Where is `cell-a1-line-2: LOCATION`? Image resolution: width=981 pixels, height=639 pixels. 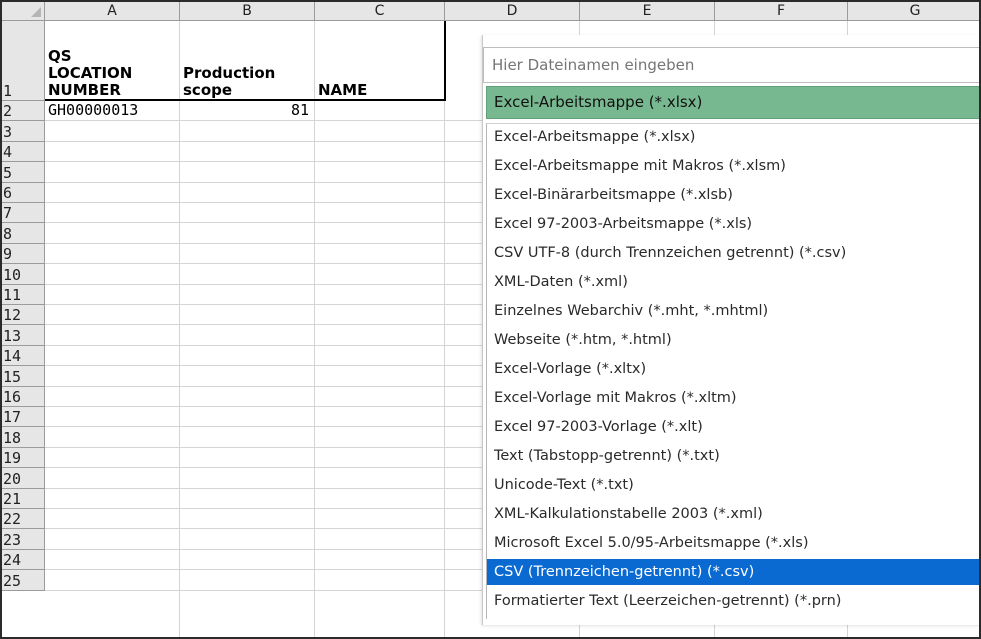 cell-a1-line-2: LOCATION is located at coordinates (90, 73).